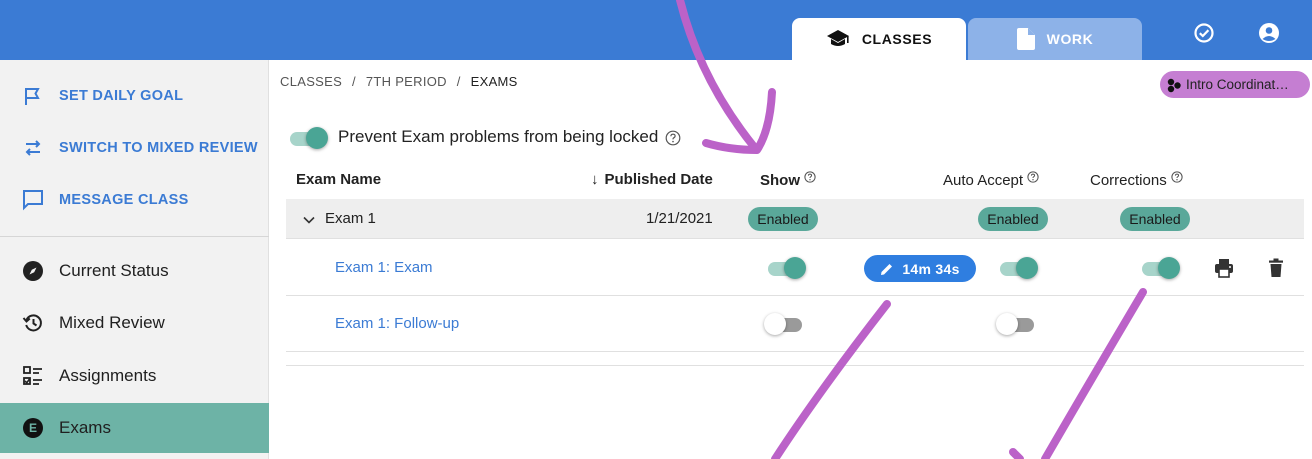 The width and height of the screenshot is (1312, 459). I want to click on swap-icon, so click(33, 148).